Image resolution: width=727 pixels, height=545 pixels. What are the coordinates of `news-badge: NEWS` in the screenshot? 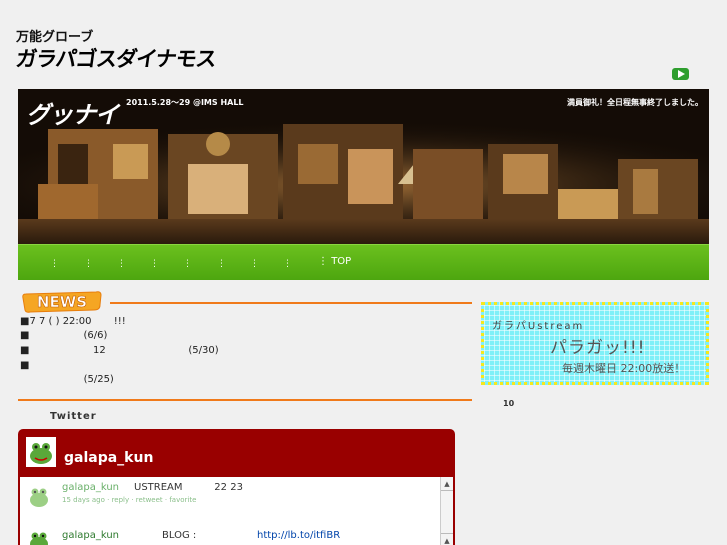 It's located at (62, 302).